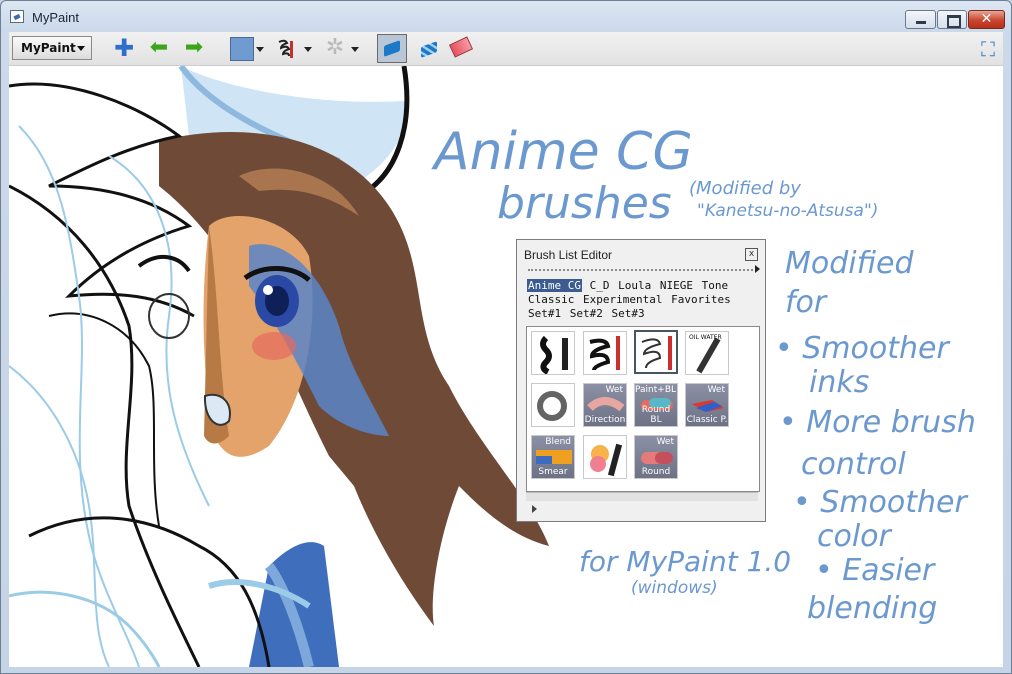  I want to click on brush-label: Round BL, so click(656, 415).